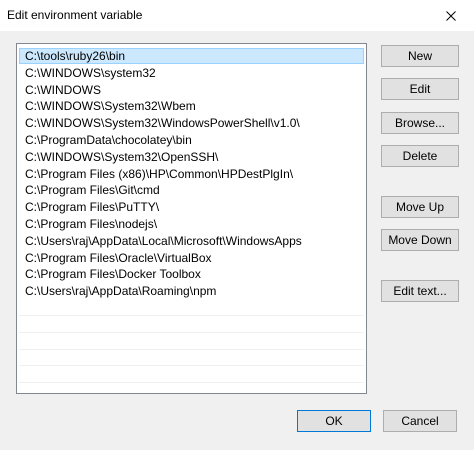 The image size is (474, 450). What do you see at coordinates (191, 190) in the screenshot?
I see `list-item: C:\Program Files\Git\cmd` at bounding box center [191, 190].